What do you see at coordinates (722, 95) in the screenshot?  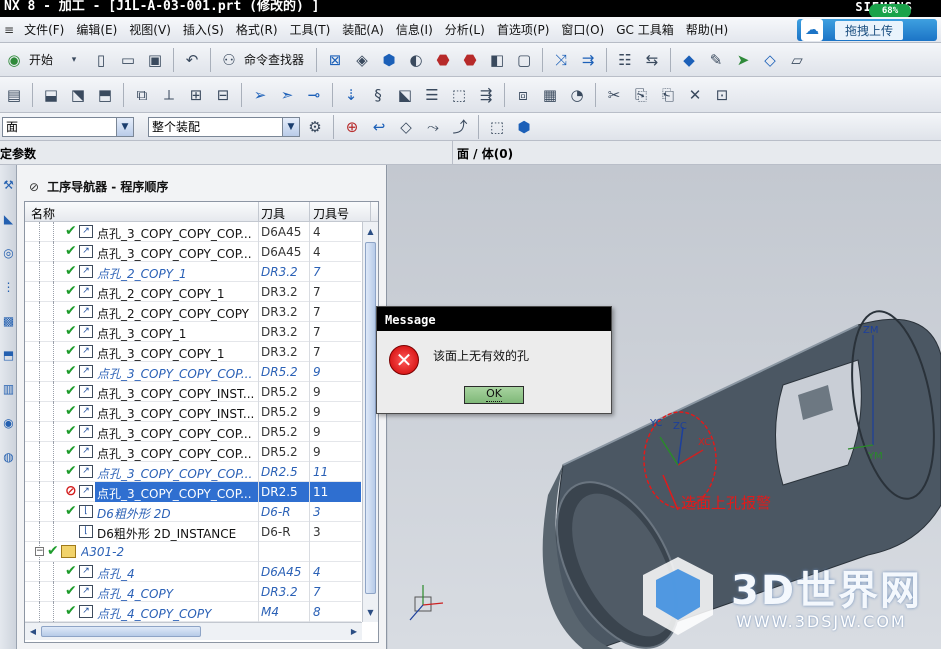 I see `properties-icon: ⊡` at bounding box center [722, 95].